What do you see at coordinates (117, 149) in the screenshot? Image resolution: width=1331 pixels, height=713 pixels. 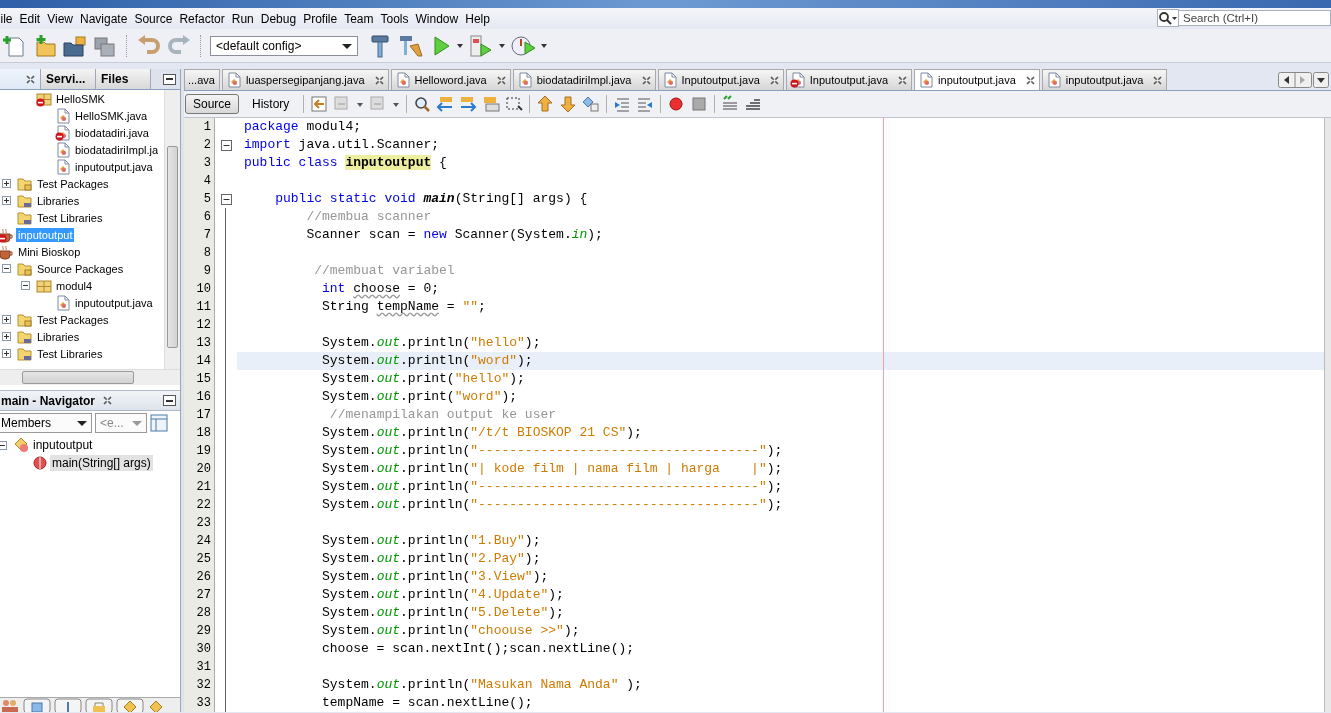 I see `tree-item: biodatadiriImpl.ja` at bounding box center [117, 149].